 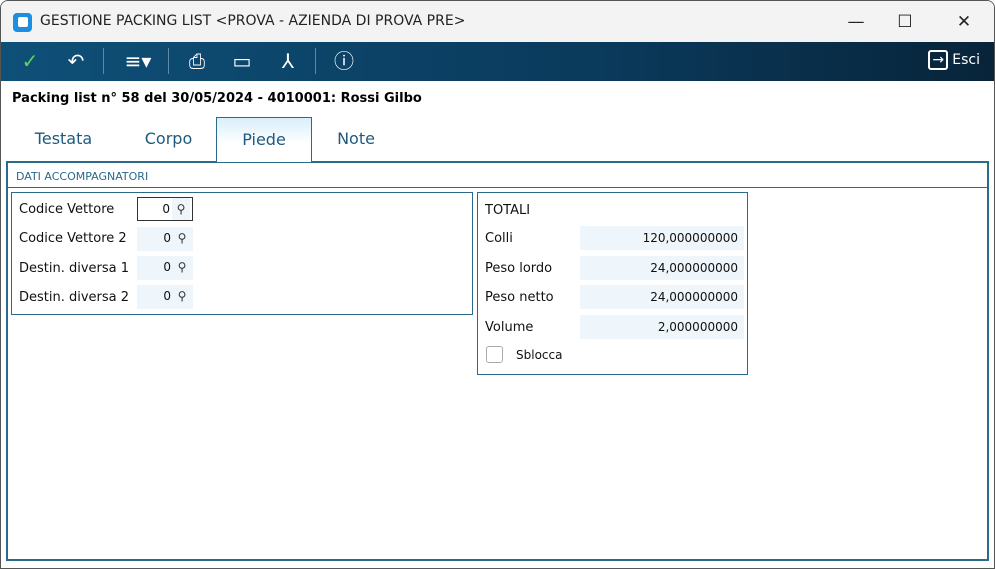 I want to click on sblocca-checkbox, so click(x=494, y=354).